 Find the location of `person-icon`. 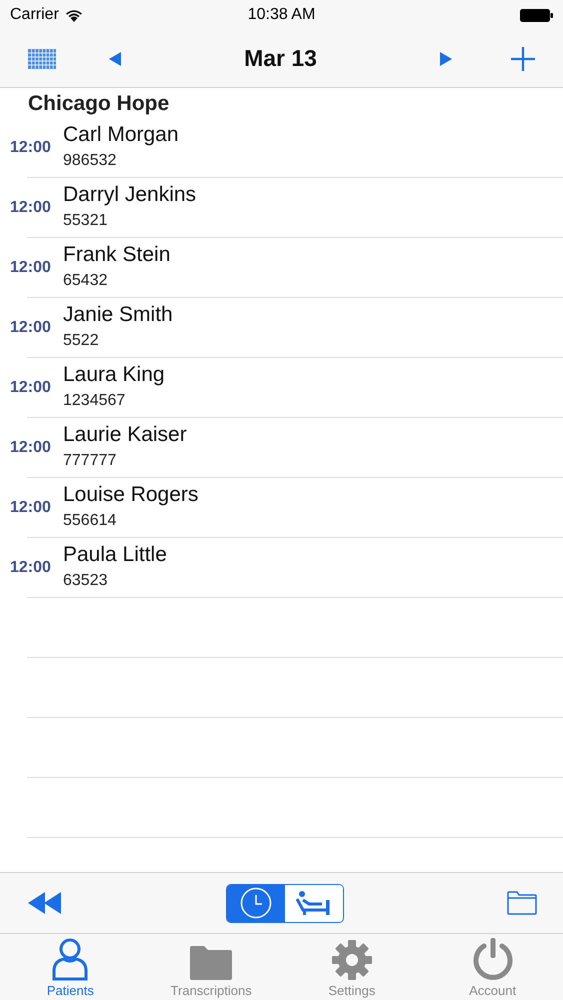

person-icon is located at coordinates (70, 959).